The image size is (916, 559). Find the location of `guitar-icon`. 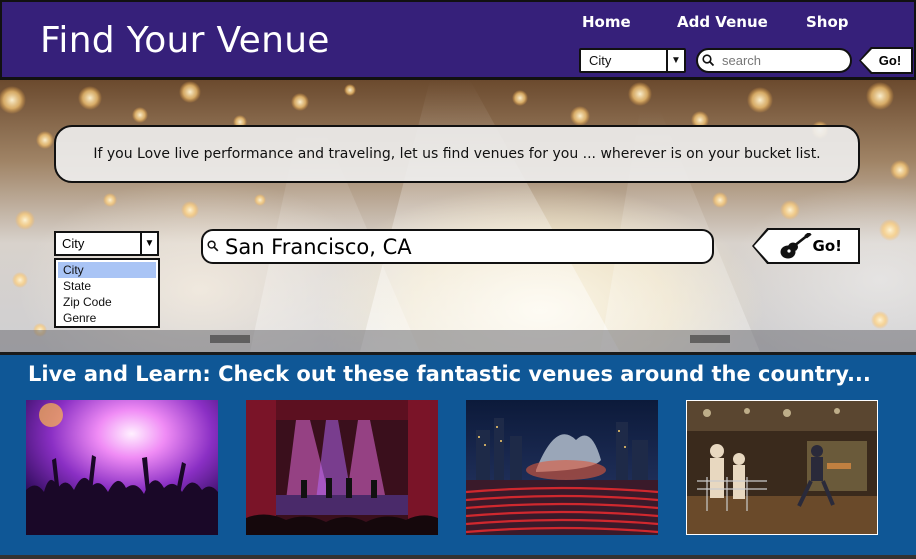

guitar-icon is located at coordinates (796, 246).